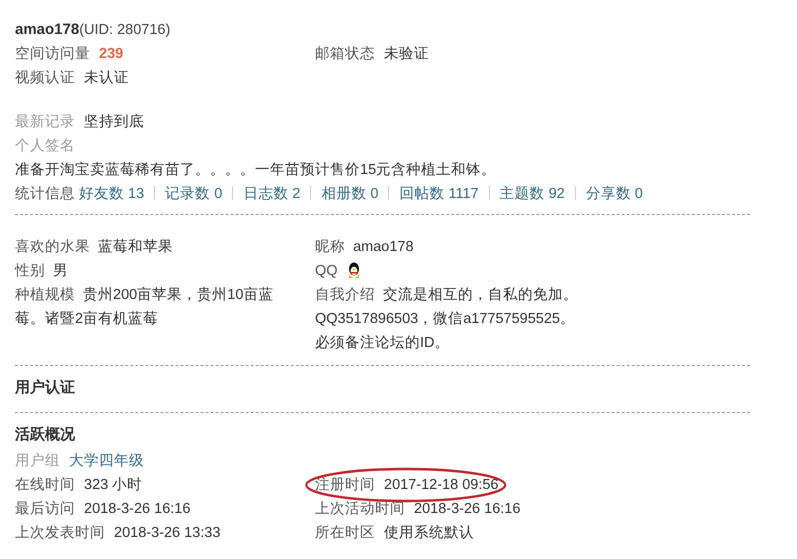 The height and width of the screenshot is (559, 797). I want to click on field-label: 个人签名, so click(45, 146).